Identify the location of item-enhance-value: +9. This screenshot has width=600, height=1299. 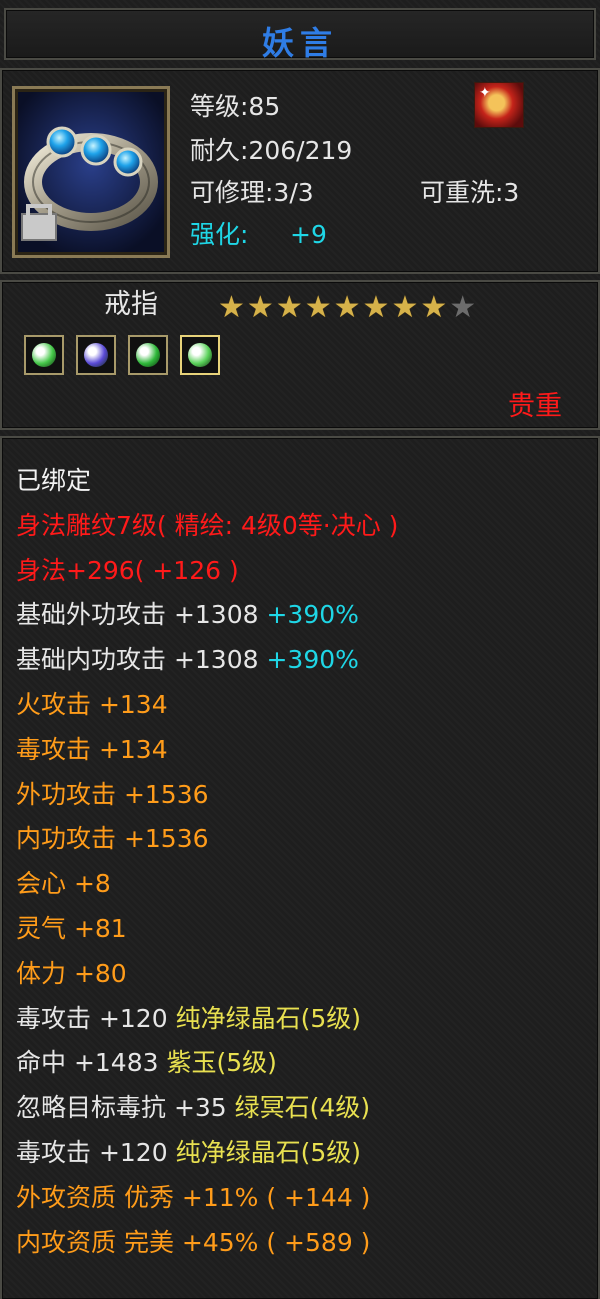
(308, 234).